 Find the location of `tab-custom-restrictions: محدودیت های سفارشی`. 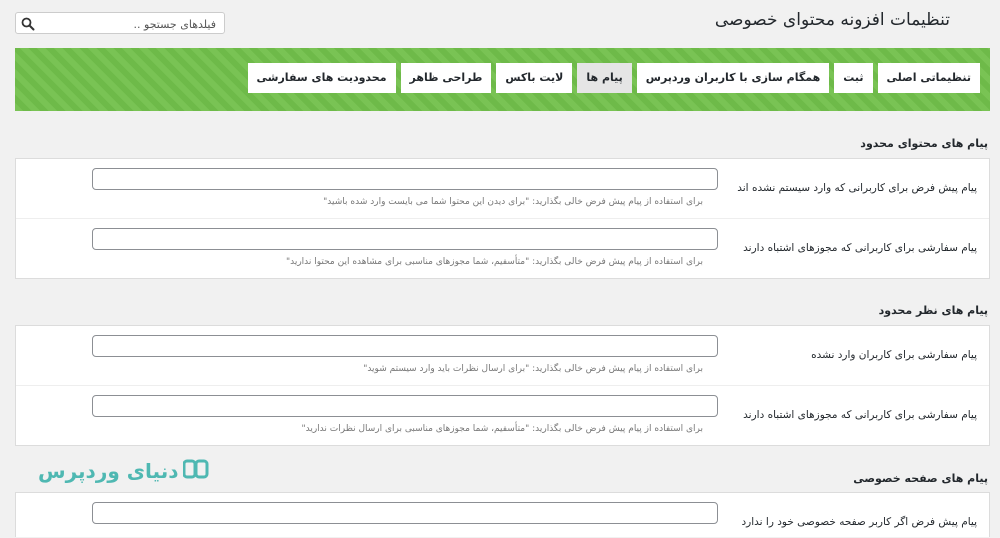

tab-custom-restrictions: محدودیت های سفارشی is located at coordinates (321, 78).